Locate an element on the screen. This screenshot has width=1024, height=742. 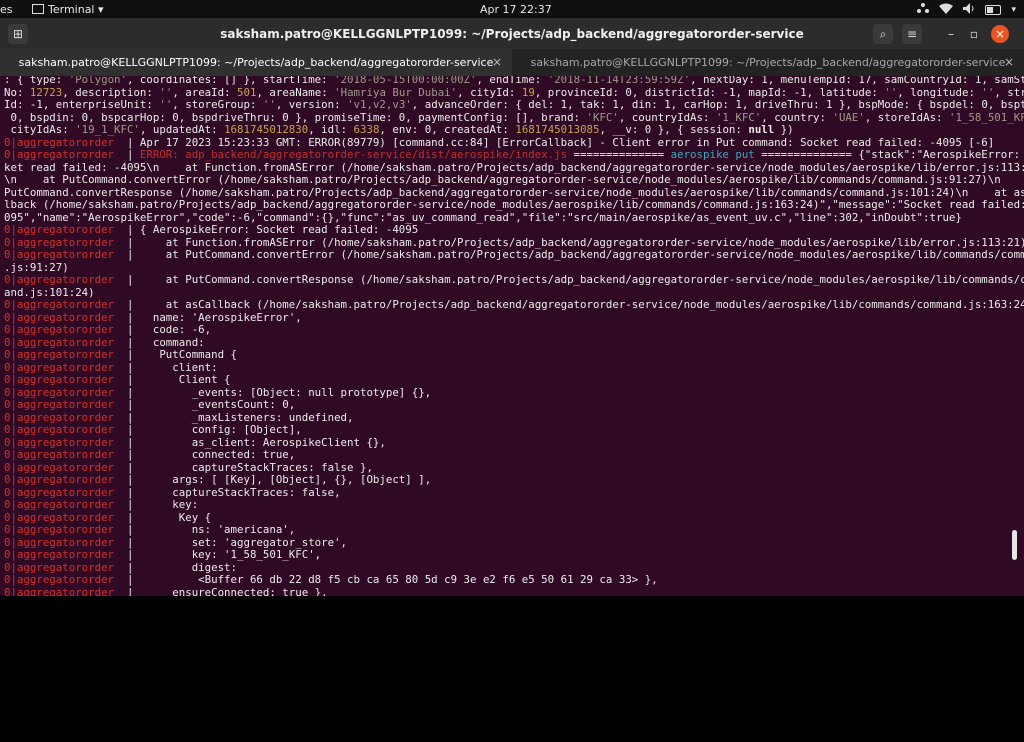
terminal-text: '2018-05-15T00:00:00Z' is located at coordinates (405, 81).